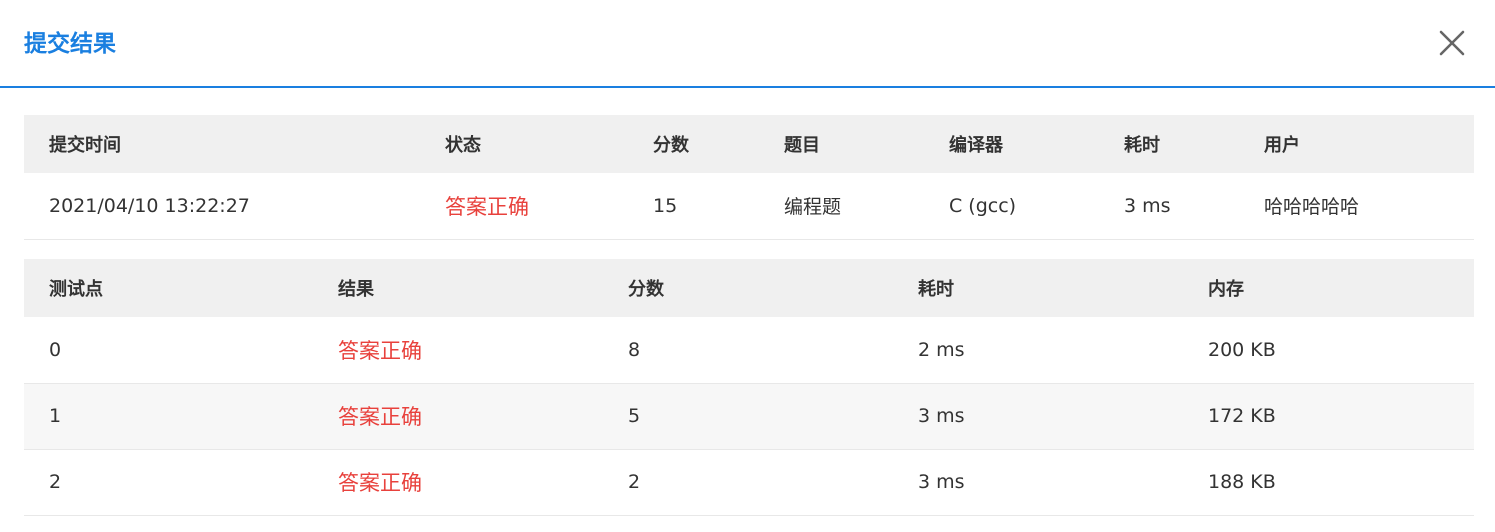  Describe the element at coordinates (749, 288) in the screenshot. I see `cases-header-row: 测试点 结果 分数 耗时 内存` at that location.